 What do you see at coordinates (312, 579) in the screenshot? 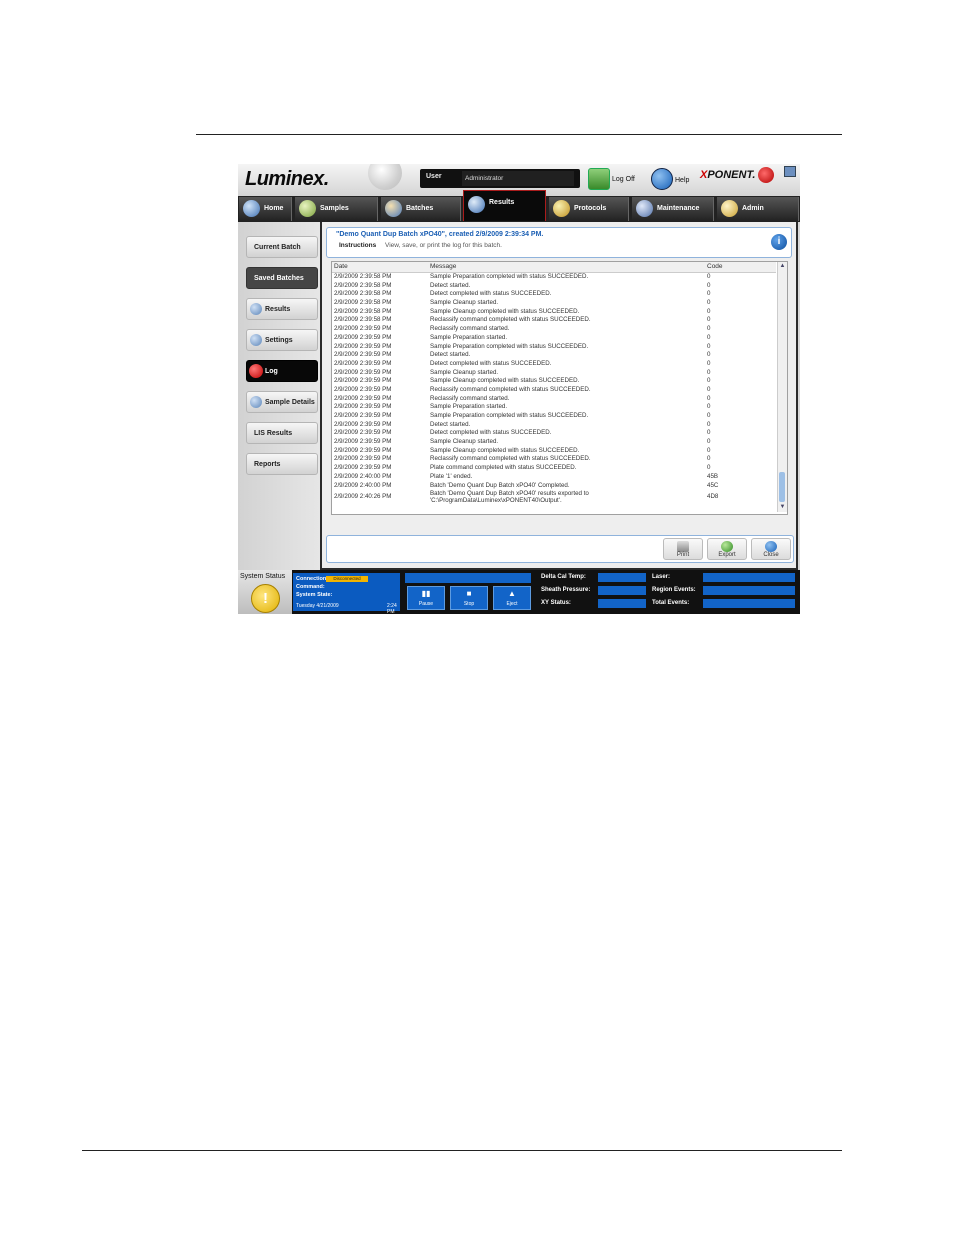
I see `connection-label: Connection:` at bounding box center [312, 579].